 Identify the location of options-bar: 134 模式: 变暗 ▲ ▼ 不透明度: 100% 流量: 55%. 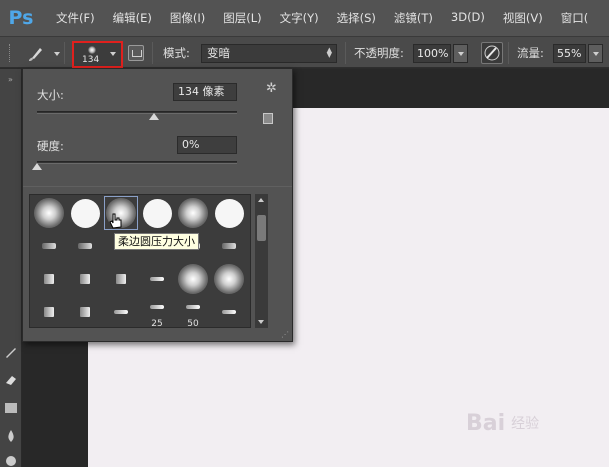
(304, 52).